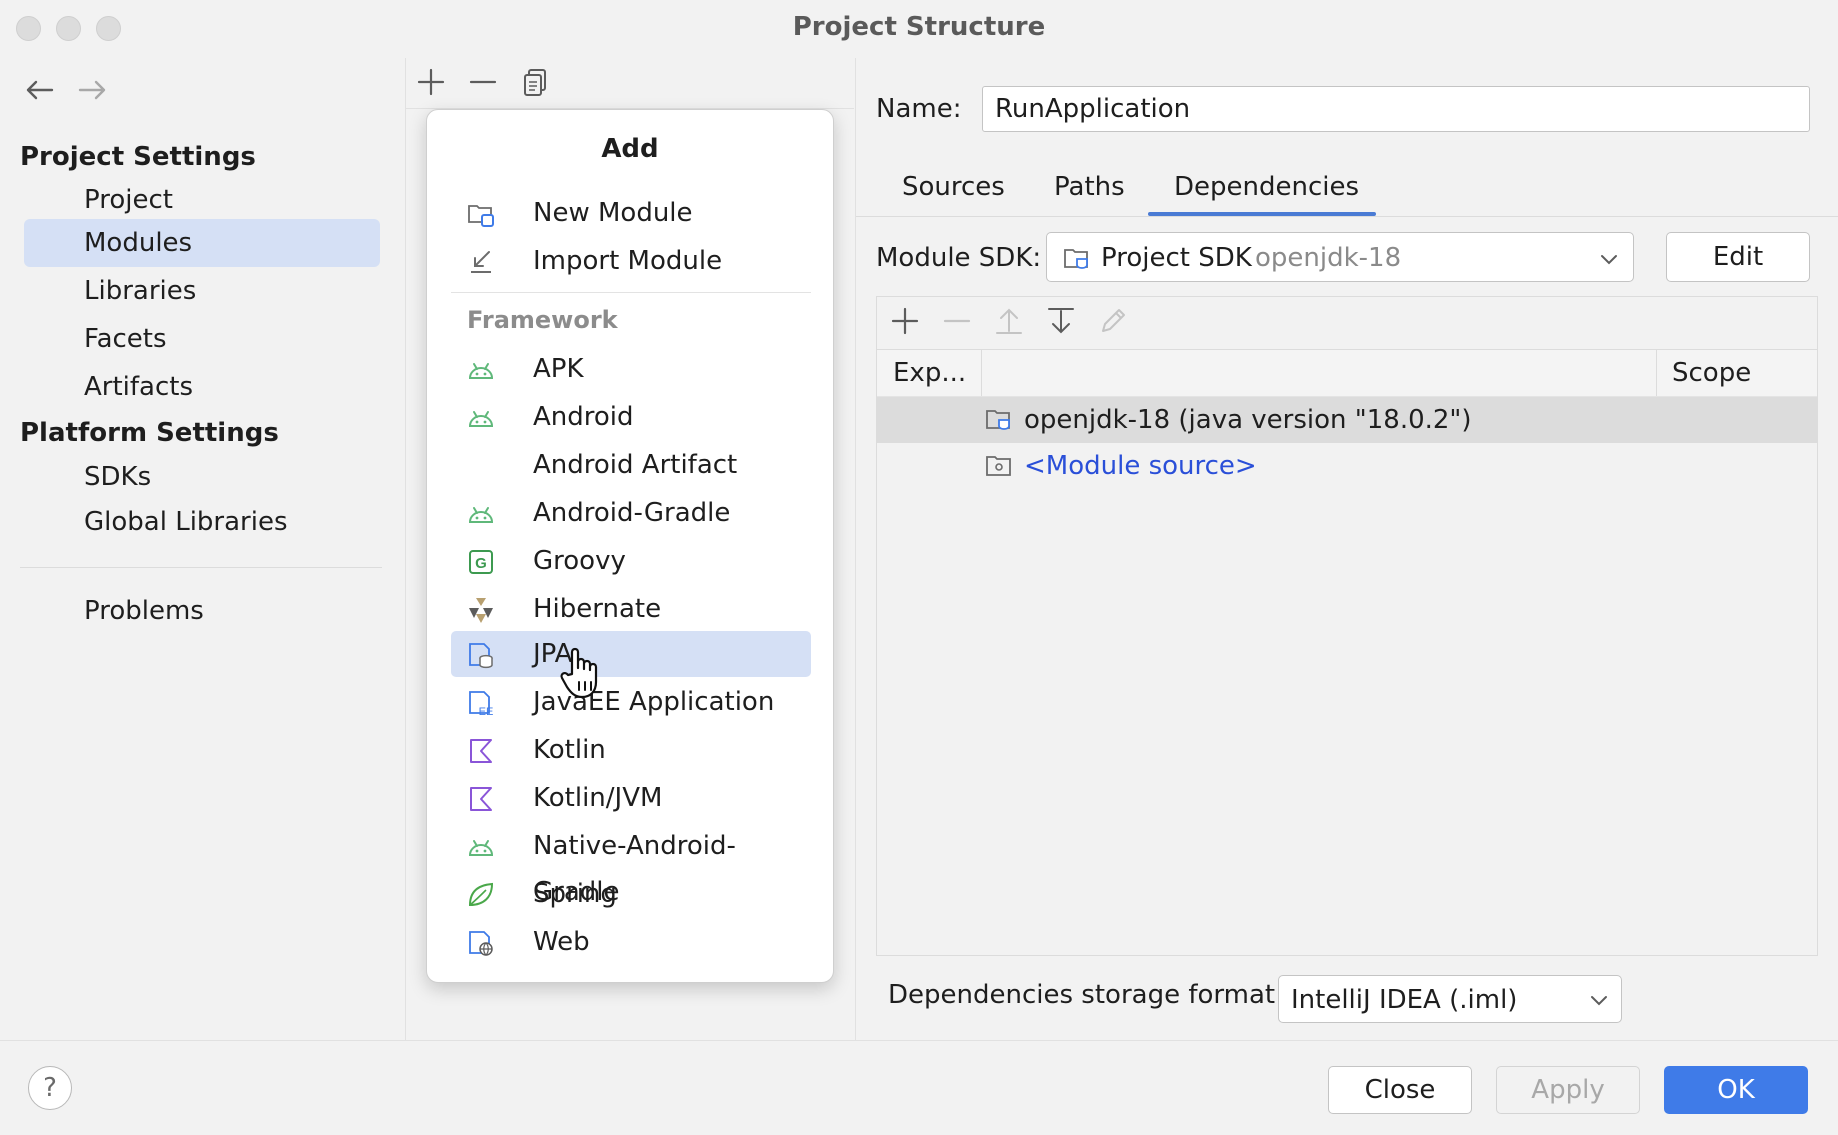 This screenshot has height=1135, width=1838. Describe the element at coordinates (481, 262) in the screenshot. I see `import-module-icon` at that location.